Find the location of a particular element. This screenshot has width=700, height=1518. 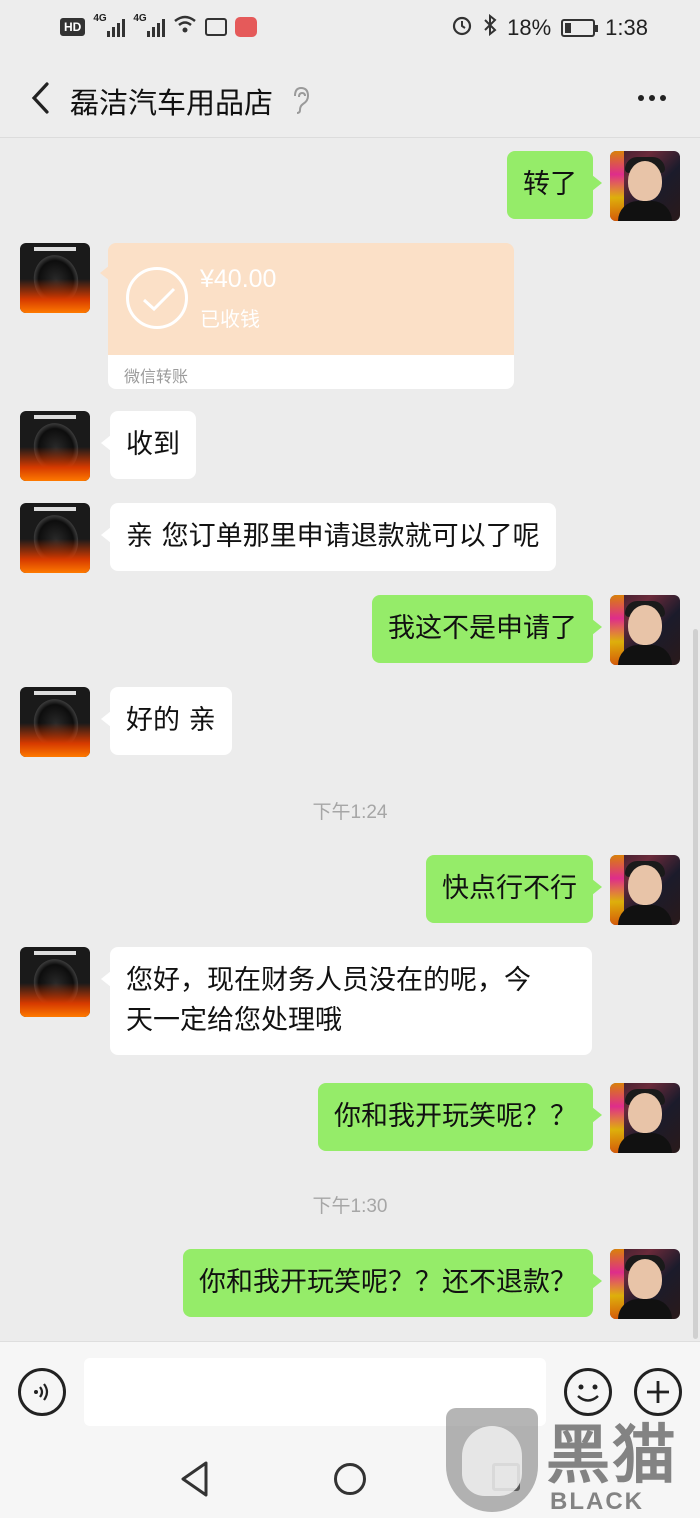

transfer-card-body: ¥40.00 已收钱 is located at coordinates (311, 299).